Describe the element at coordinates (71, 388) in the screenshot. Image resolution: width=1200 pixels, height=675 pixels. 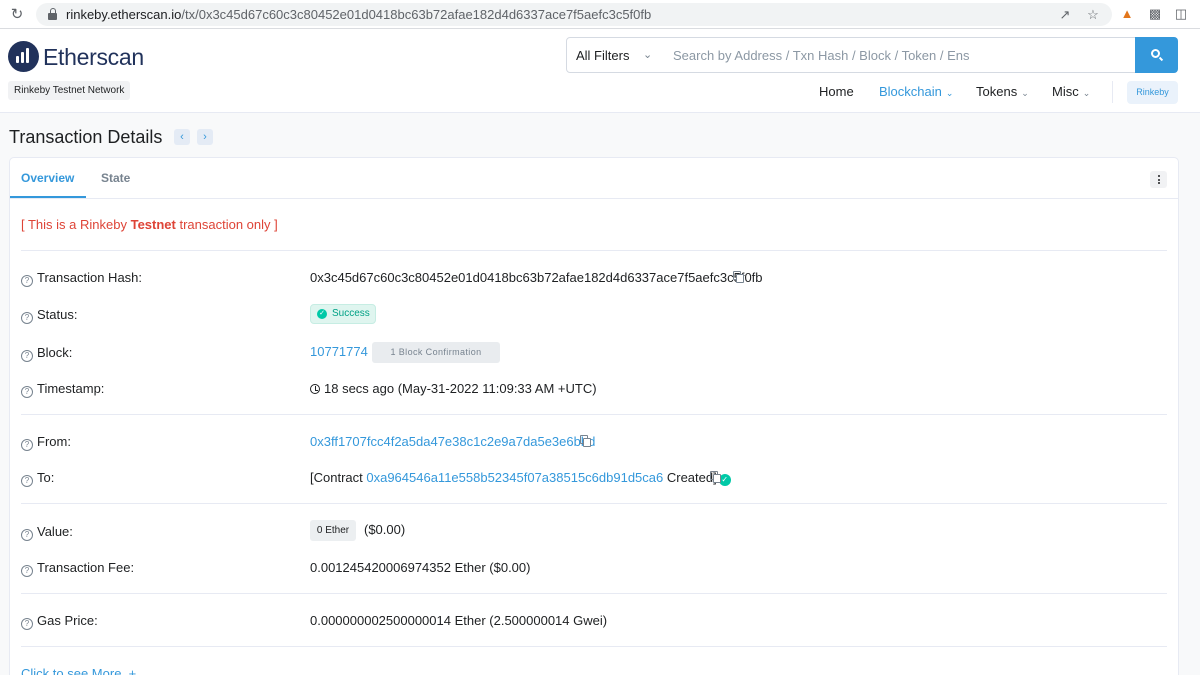
I see `timestamp-label-text: Timestamp:` at that location.